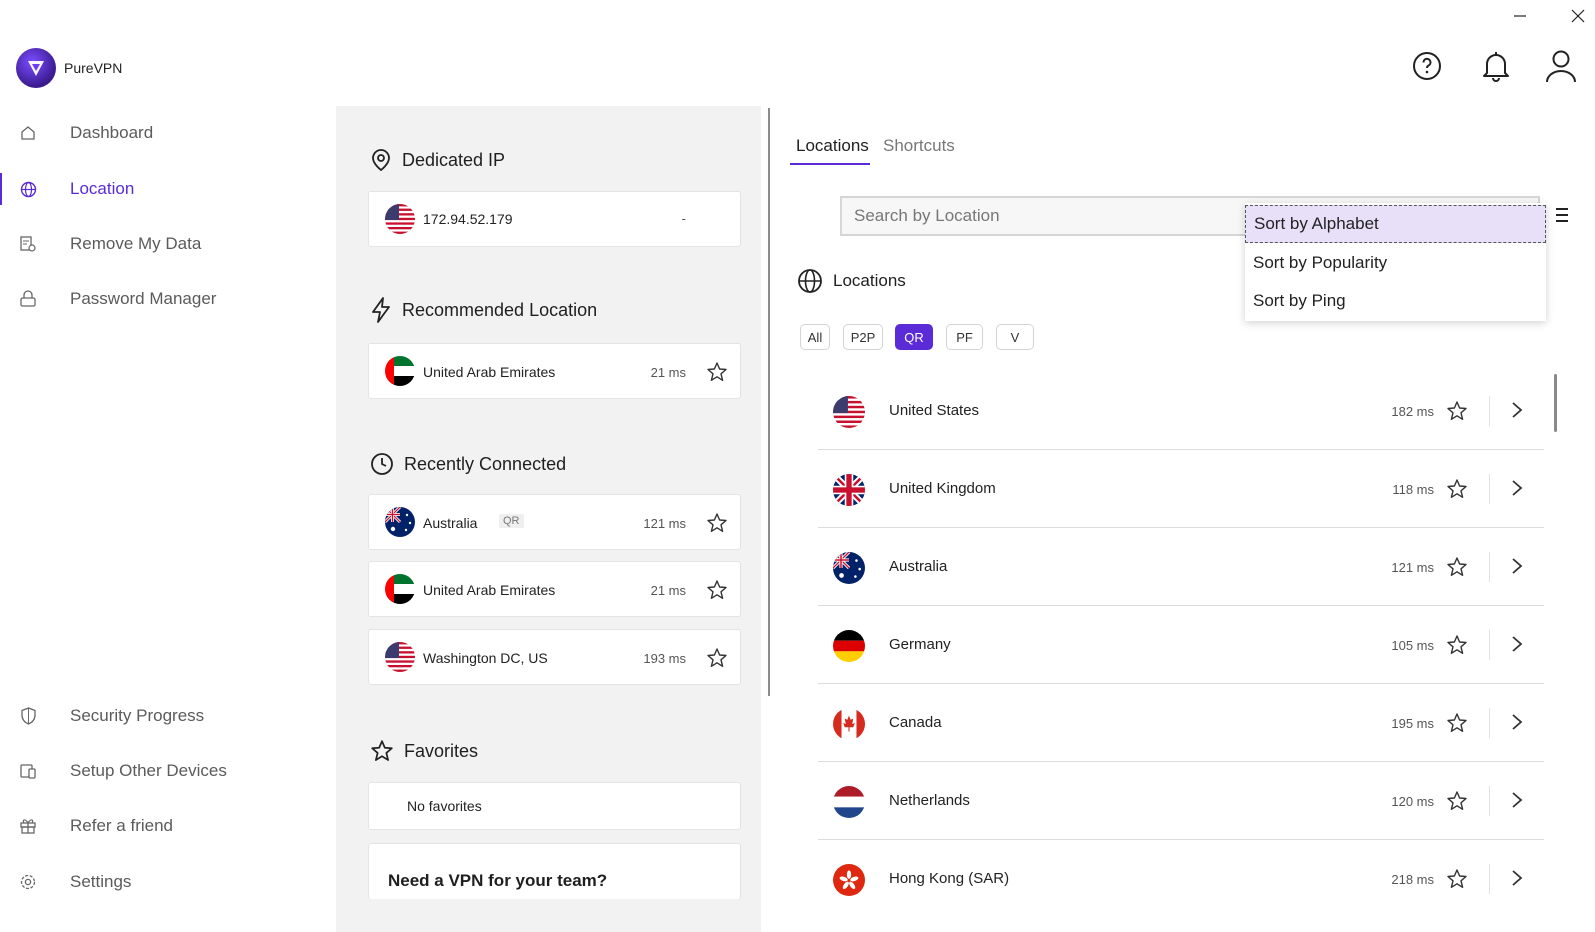  Describe the element at coordinates (165, 299) in the screenshot. I see `sidebar-item-password-manager: Password Manager` at that location.